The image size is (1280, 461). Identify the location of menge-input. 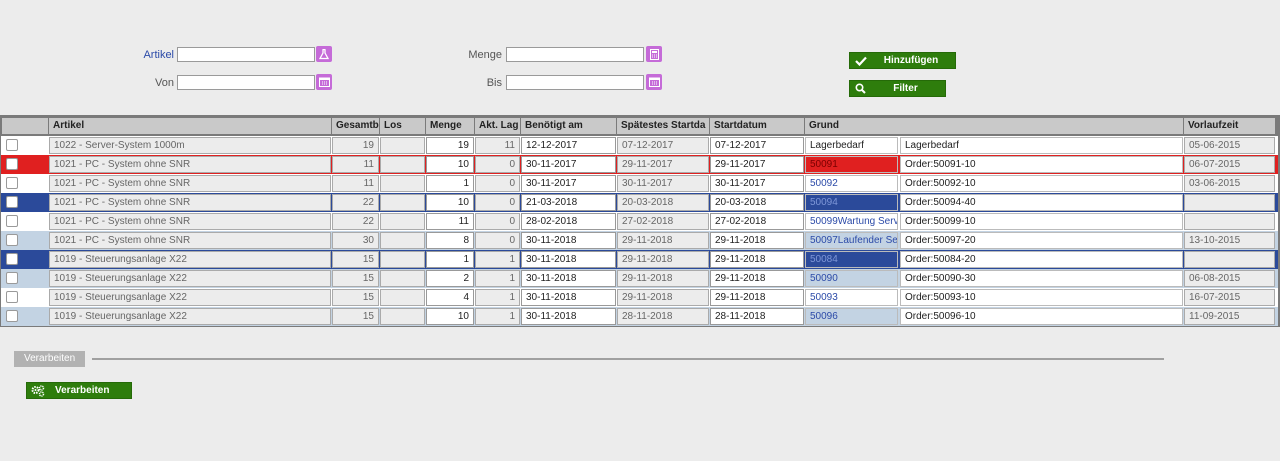
(575, 54).